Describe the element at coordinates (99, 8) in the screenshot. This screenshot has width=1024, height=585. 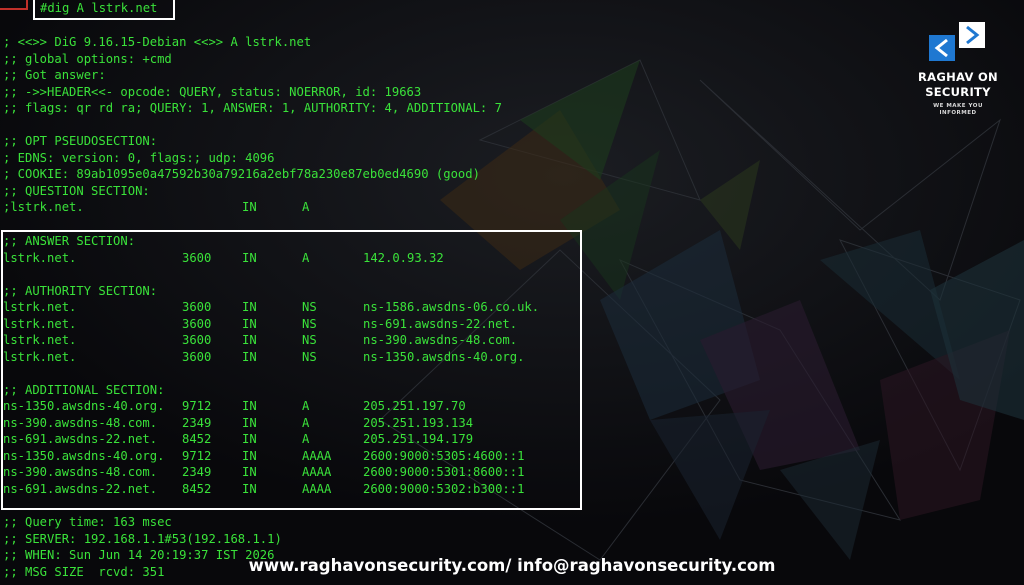
I see `command-text: #dig A lstrk.net` at that location.